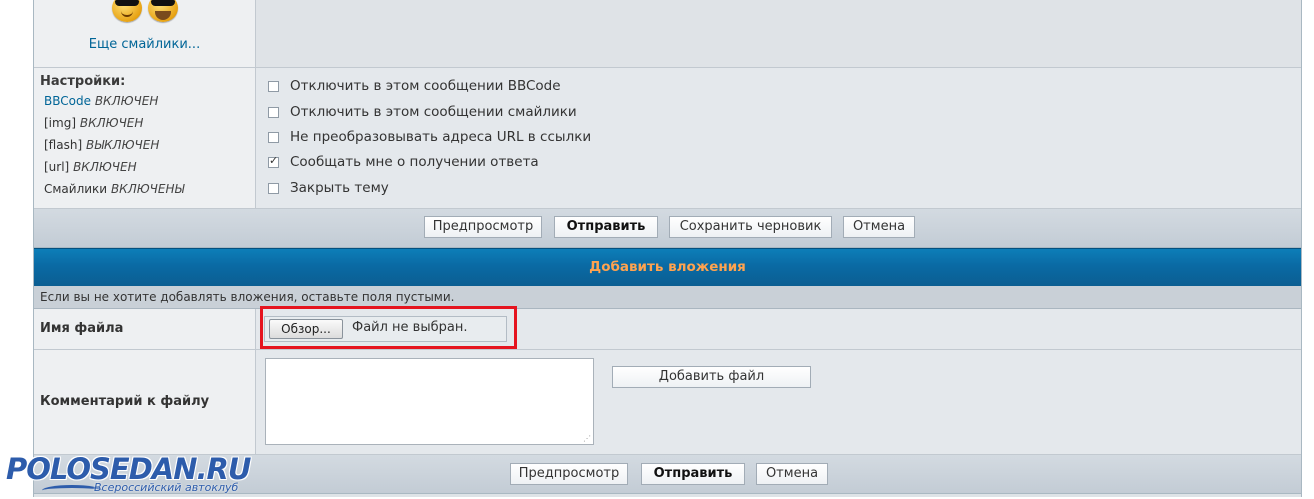 The image size is (1314, 499). I want to click on smilies-status: Смайлики ВКЛЮЧЕНЫ, so click(114, 189).